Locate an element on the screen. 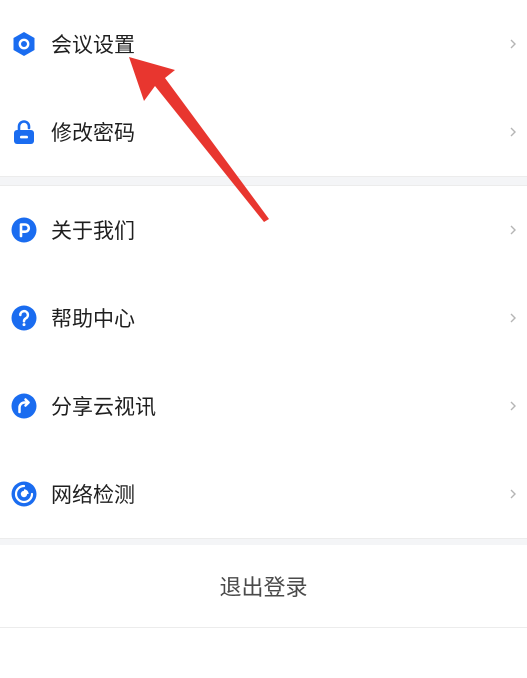 The width and height of the screenshot is (527, 678). menu-item-label: 帮助中心 is located at coordinates (93, 319).